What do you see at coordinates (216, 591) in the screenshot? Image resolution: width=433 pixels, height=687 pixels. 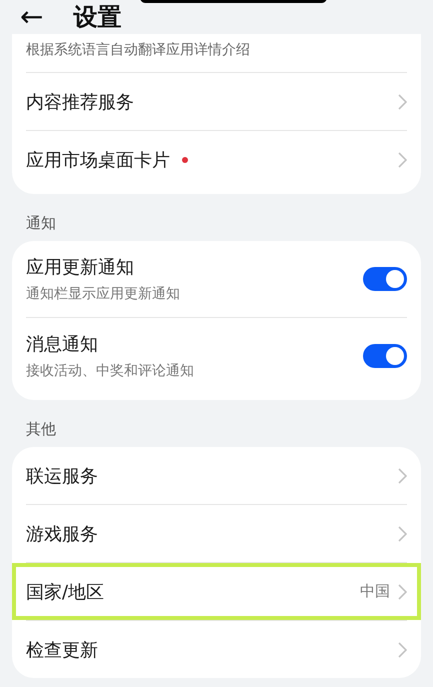 I see `settings-item: 国家/地区 中国` at bounding box center [216, 591].